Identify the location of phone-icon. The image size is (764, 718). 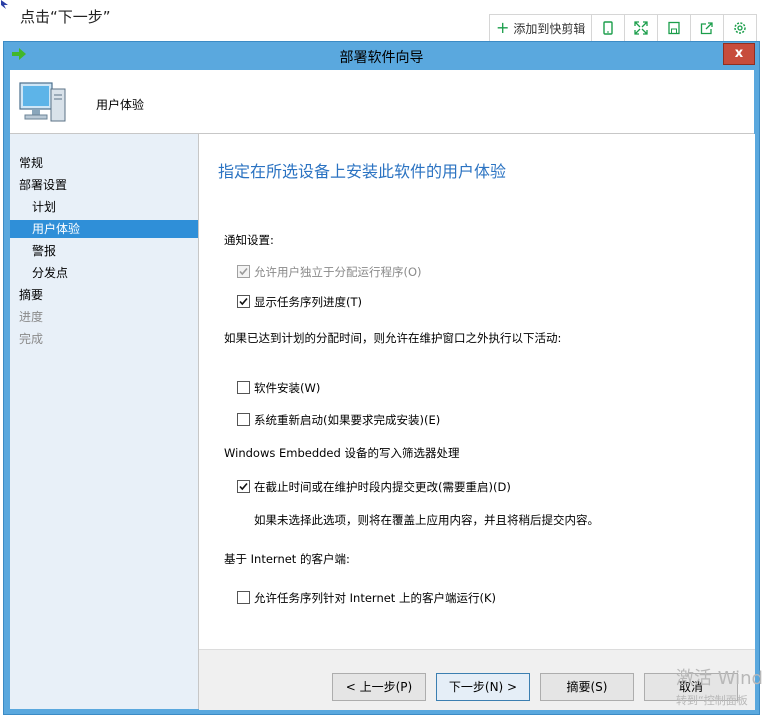
(608, 28).